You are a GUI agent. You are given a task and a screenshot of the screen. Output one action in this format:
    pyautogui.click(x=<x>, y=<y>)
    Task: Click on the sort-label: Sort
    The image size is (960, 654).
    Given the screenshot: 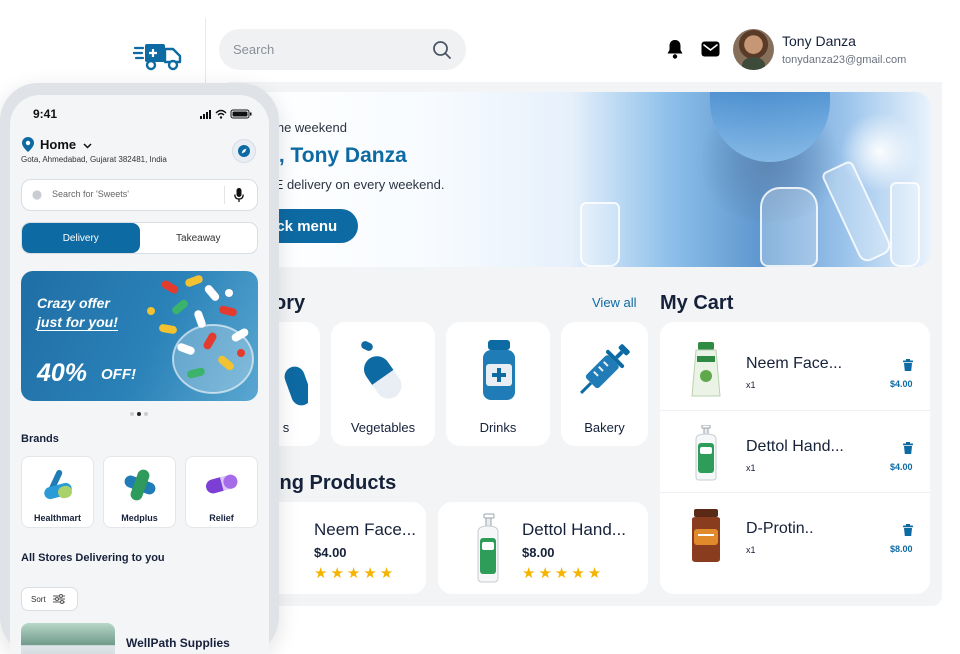 What is the action you would take?
    pyautogui.click(x=38, y=599)
    